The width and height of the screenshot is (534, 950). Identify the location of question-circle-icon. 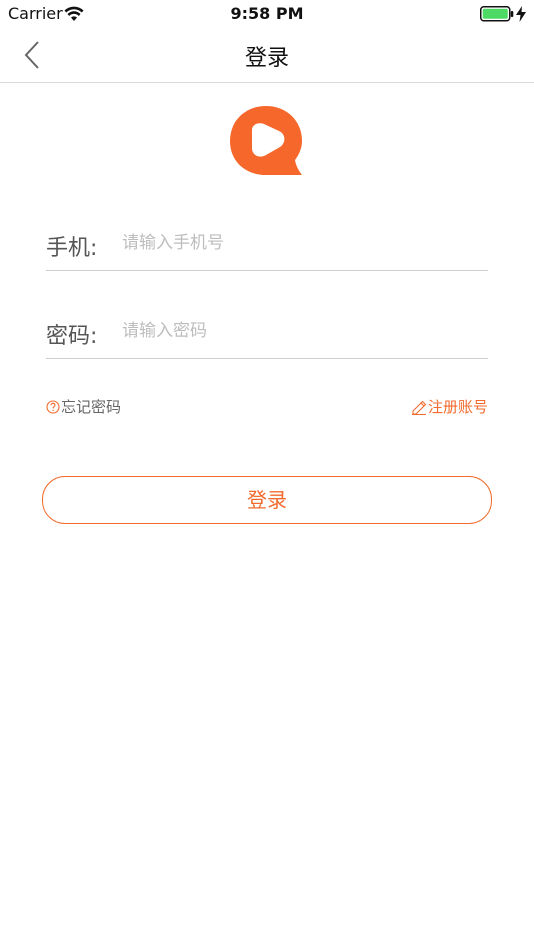
(53, 406).